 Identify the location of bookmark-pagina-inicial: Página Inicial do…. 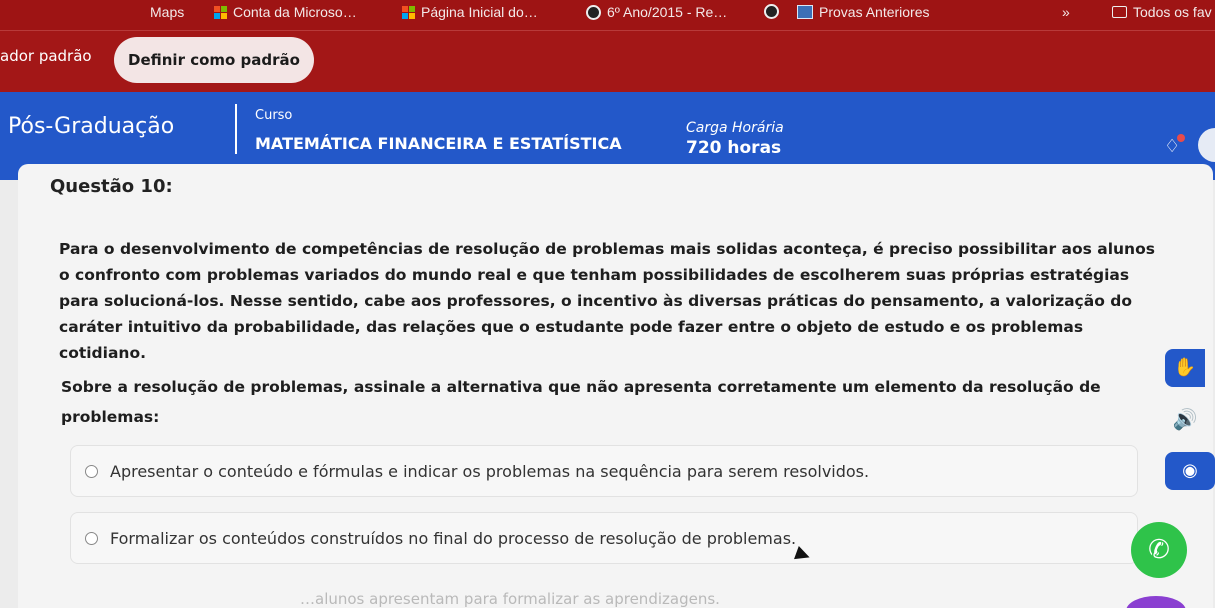
(470, 12).